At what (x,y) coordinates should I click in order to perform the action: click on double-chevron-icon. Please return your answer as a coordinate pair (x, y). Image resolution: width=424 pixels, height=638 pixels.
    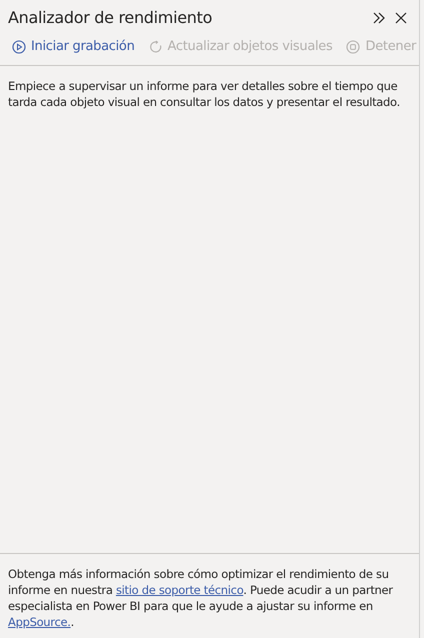
    Looking at the image, I should click on (379, 18).